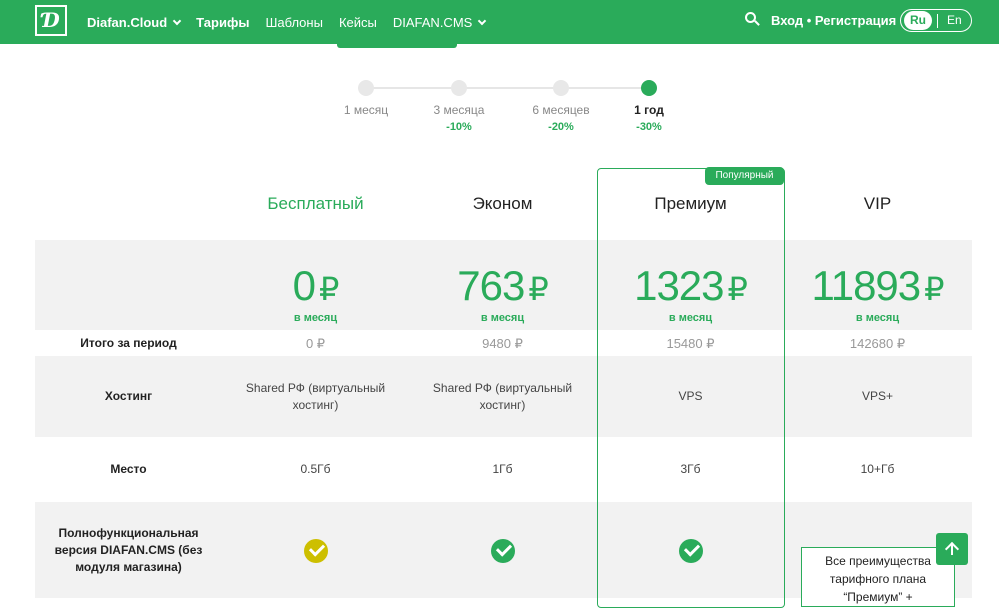 Image resolution: width=999 pixels, height=608 pixels. I want to click on period-discount-1y: -30%, so click(649, 127).